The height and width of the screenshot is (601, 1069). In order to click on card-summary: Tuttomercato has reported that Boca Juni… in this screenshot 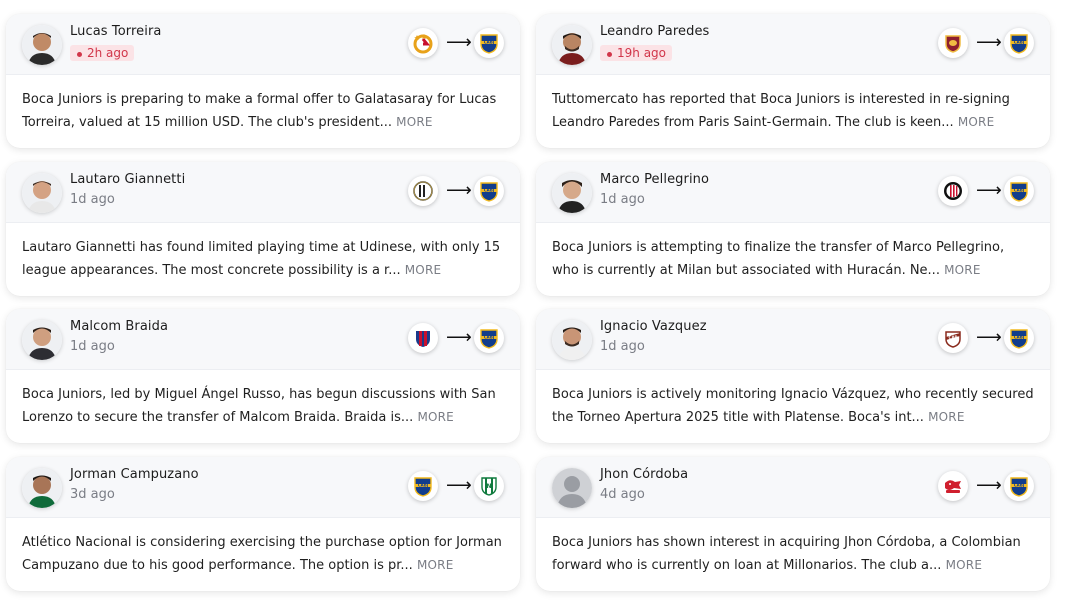, I will do `click(793, 104)`.